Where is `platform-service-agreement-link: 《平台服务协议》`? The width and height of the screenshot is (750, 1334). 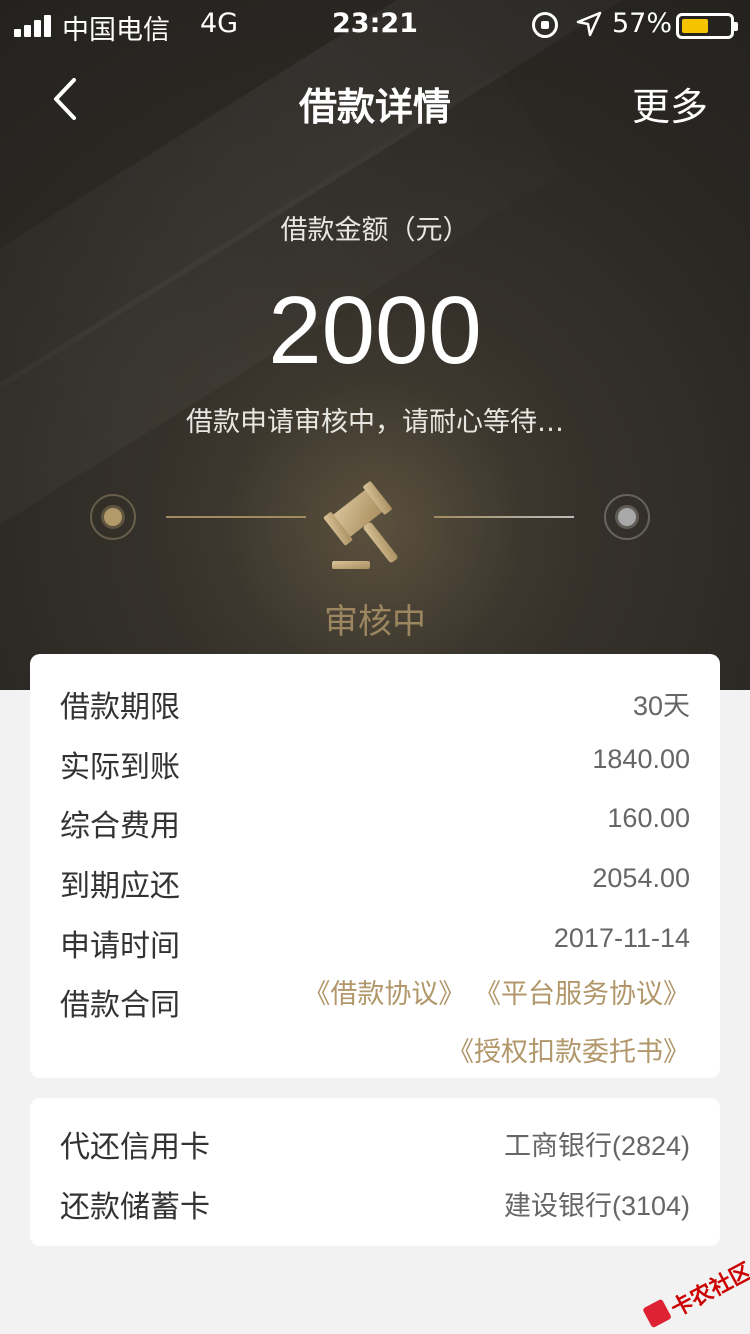
platform-service-agreement-link: 《平台服务协议》 is located at coordinates (582, 994).